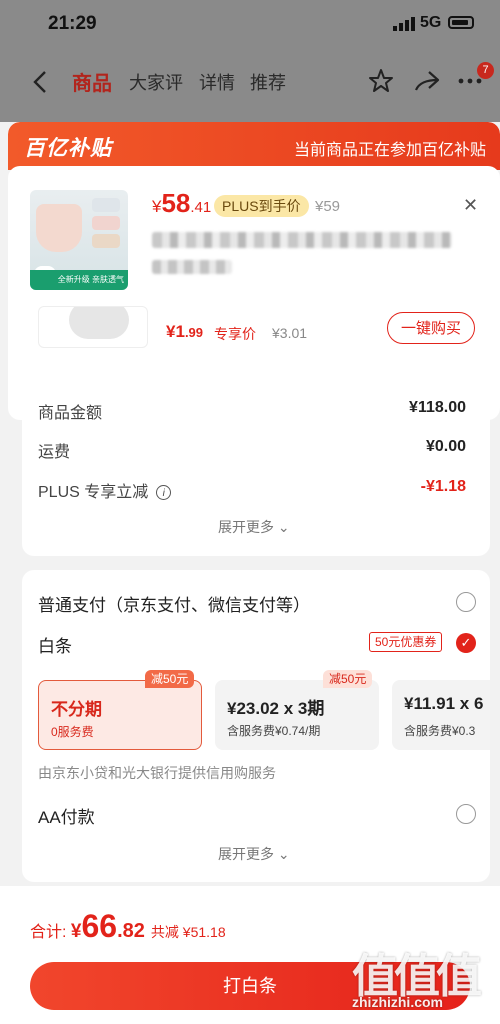 Image resolution: width=500 pixels, height=1024 pixels. Describe the element at coordinates (261, 206) in the screenshot. I see `plus-price-tag: PLUS到手价` at that location.